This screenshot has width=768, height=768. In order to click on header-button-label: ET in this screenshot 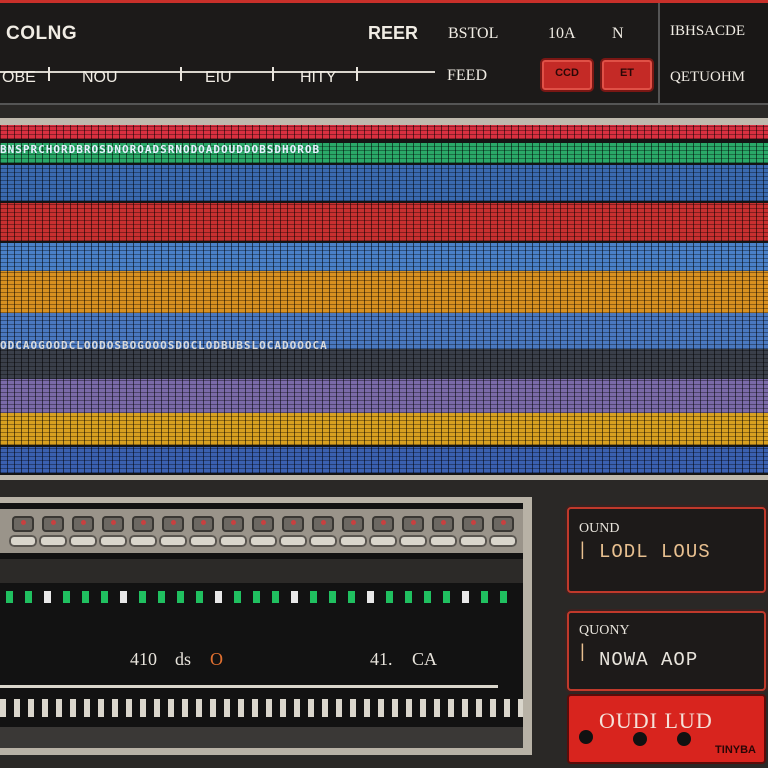, I will do `click(627, 73)`.